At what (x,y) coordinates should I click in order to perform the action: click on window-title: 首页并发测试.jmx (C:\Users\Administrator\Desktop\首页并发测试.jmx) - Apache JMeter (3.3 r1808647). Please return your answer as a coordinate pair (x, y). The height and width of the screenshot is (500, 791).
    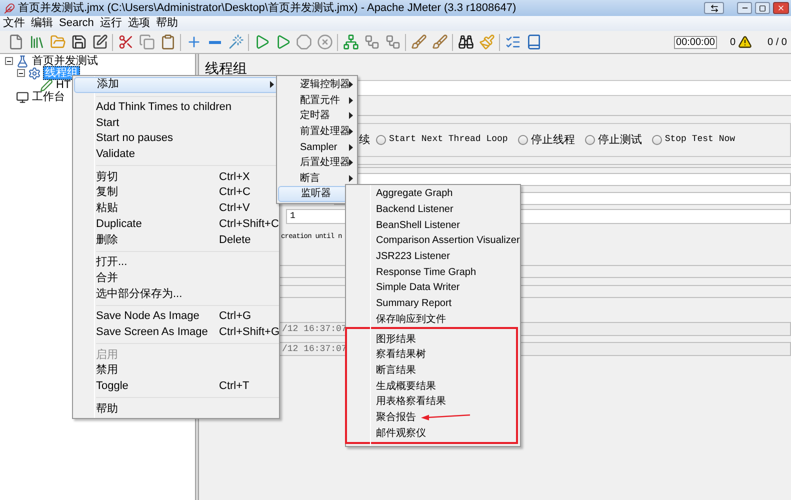
    Looking at the image, I should click on (267, 8).